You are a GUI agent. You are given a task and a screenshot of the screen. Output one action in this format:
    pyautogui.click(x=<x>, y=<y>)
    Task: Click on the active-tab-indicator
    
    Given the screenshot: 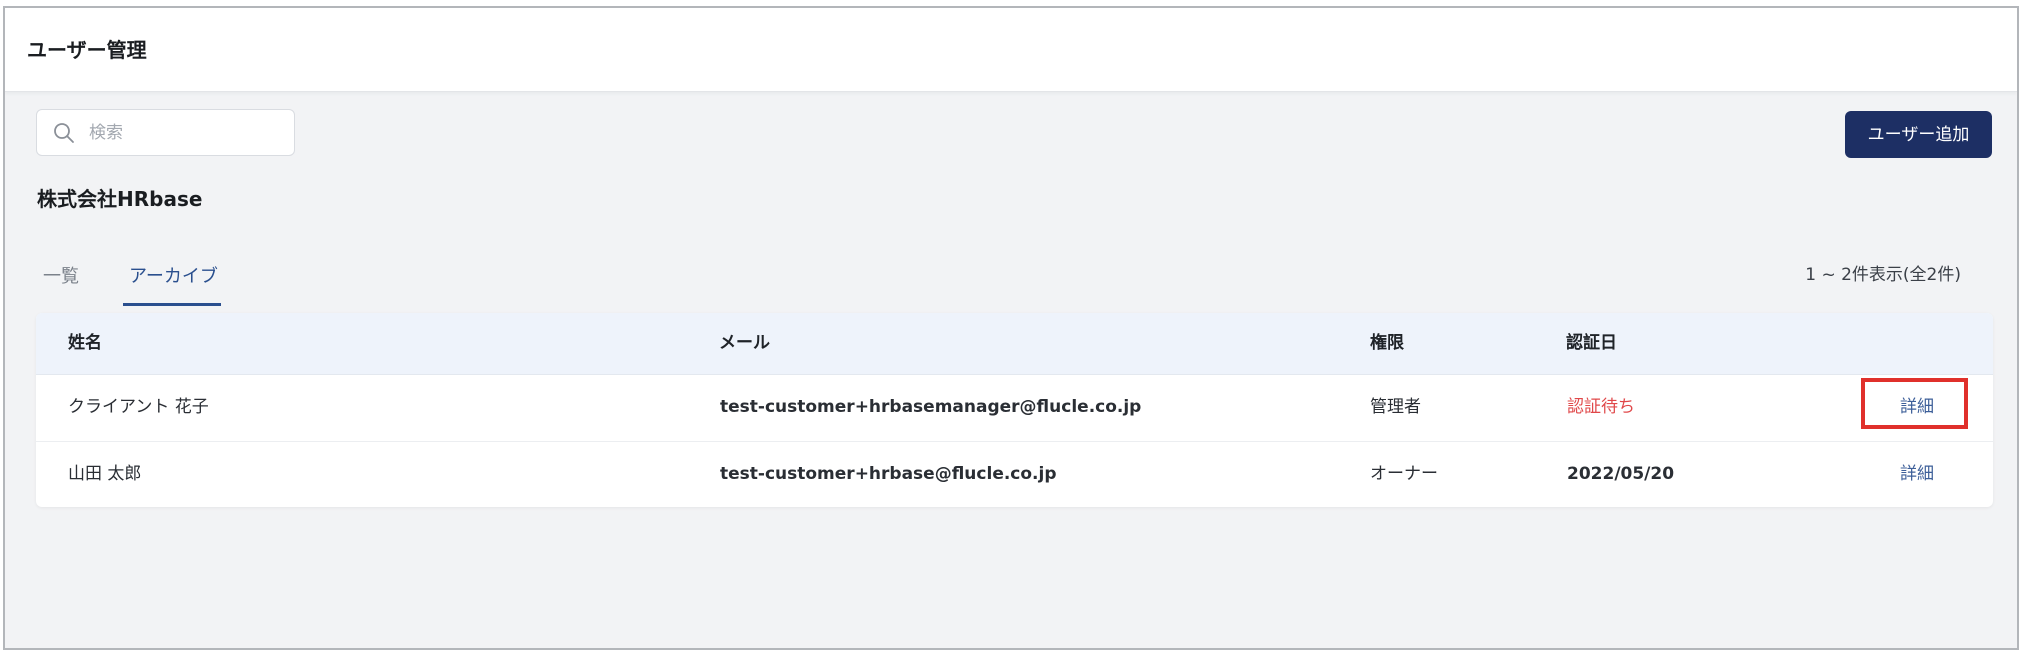 What is the action you would take?
    pyautogui.click(x=172, y=304)
    